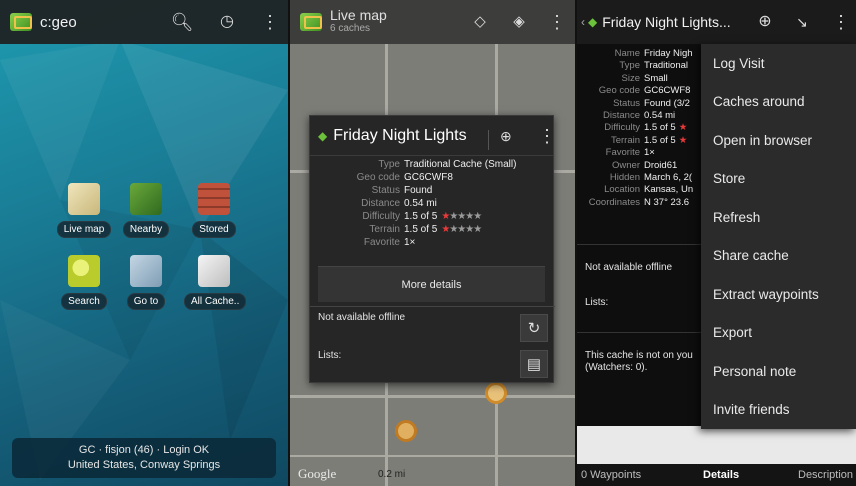 This screenshot has width=856, height=486. I want to click on tab-bar: 0 Waypoints Details Description, so click(716, 475).